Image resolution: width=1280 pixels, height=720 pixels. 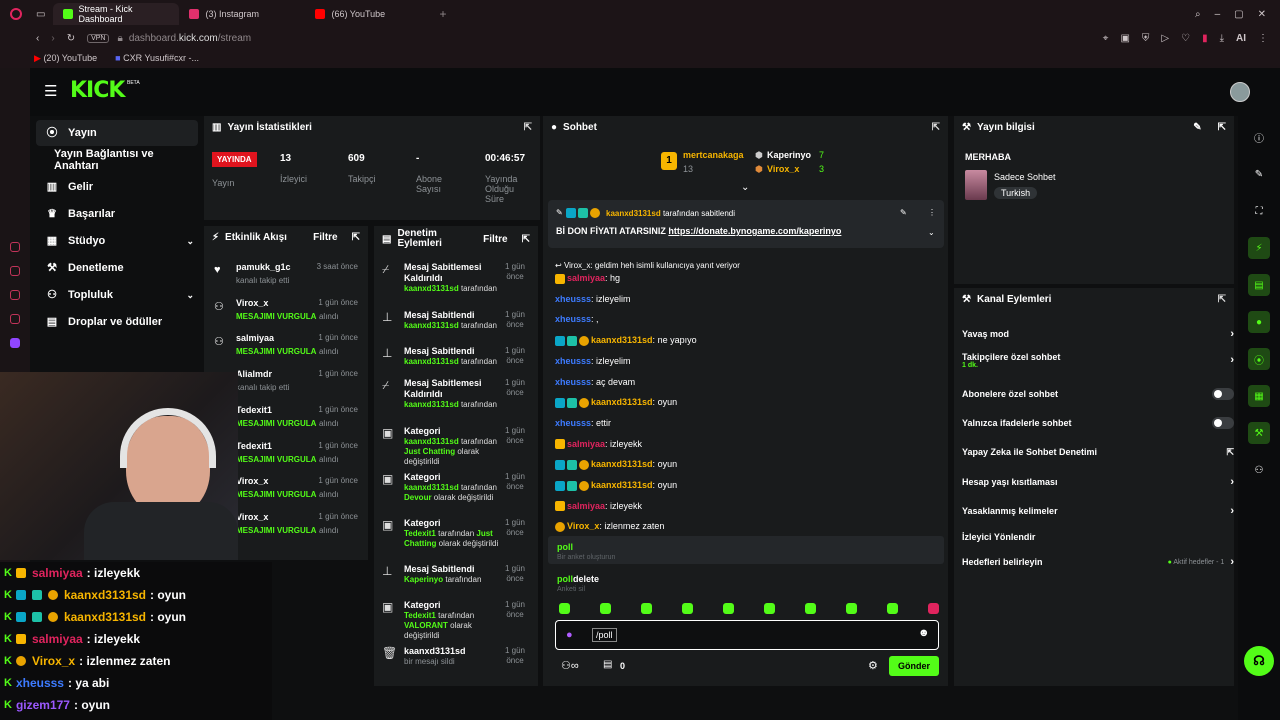 I want to click on channel-action-item: Takipçilere özel sohbet 1 dk. ›, so click(x=1098, y=360).